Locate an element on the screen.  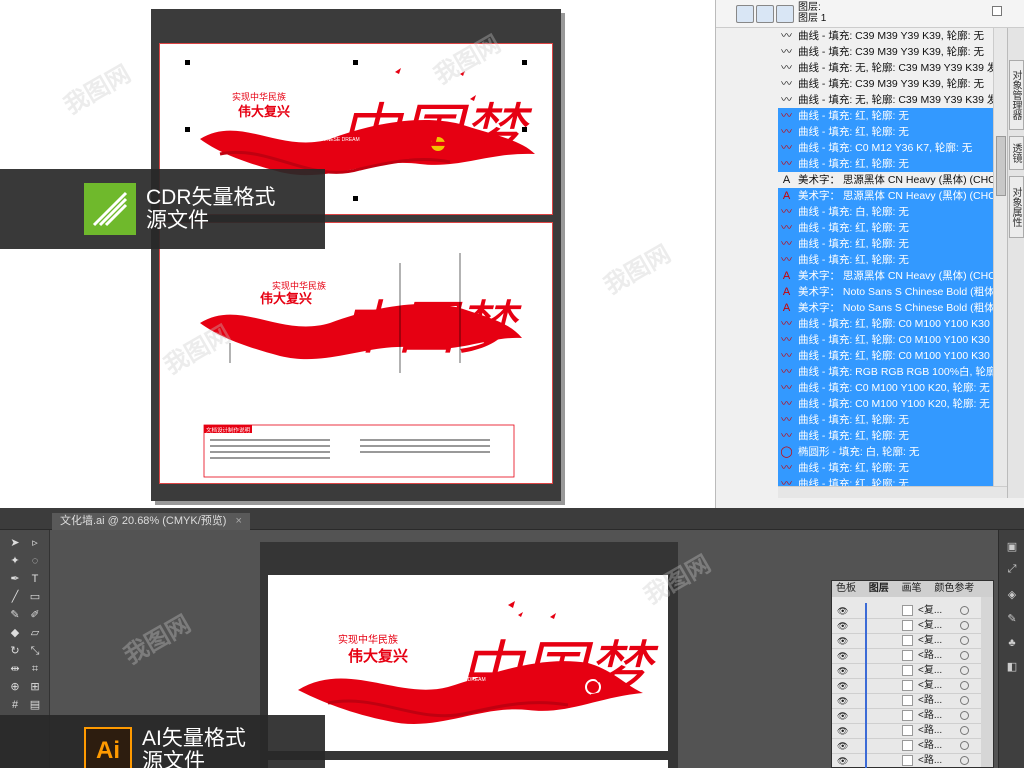
object-row: A 美术字： 思源黑体 CN Heavy (黑体) (CHC) - 填充 is located at coordinates (892, 196).